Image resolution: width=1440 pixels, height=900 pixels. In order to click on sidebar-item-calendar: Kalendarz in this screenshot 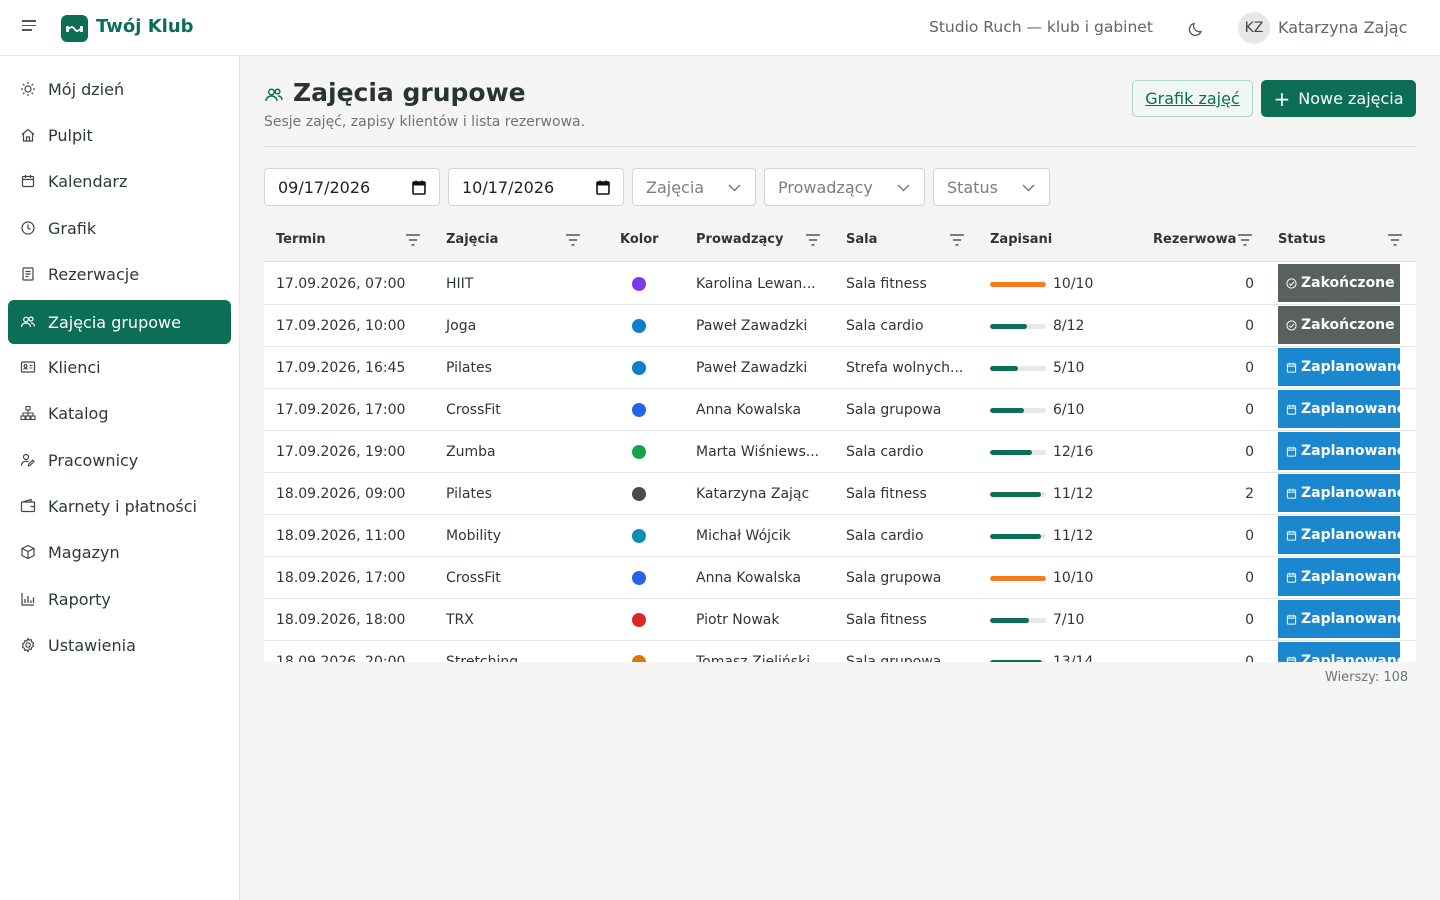, I will do `click(119, 181)`.